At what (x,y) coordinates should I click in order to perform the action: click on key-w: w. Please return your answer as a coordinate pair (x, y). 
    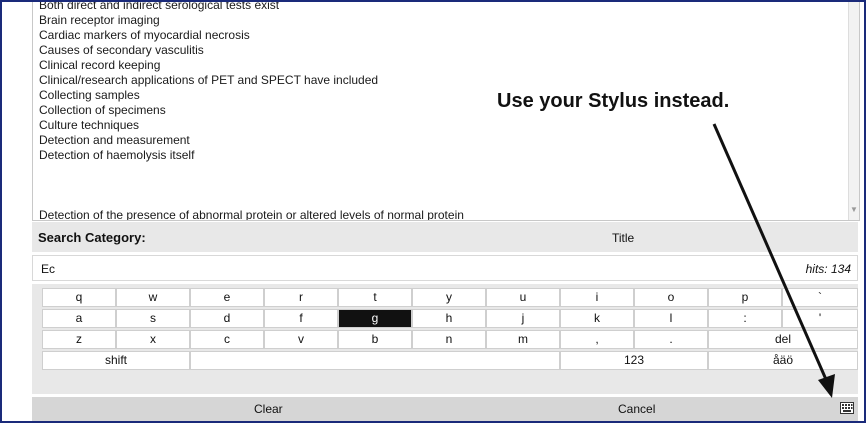
    Looking at the image, I should click on (153, 297).